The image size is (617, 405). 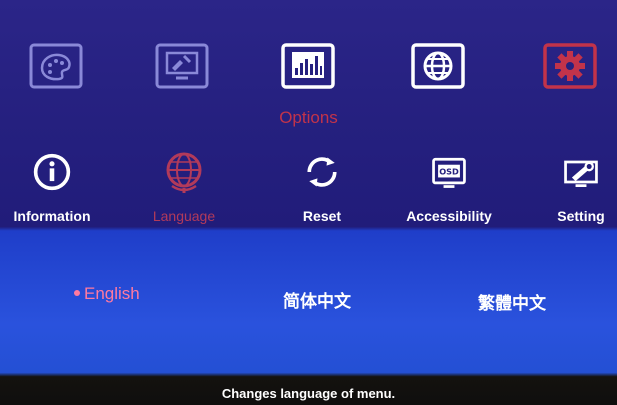 I want to click on language-option-label: 简体中文, so click(x=317, y=301).